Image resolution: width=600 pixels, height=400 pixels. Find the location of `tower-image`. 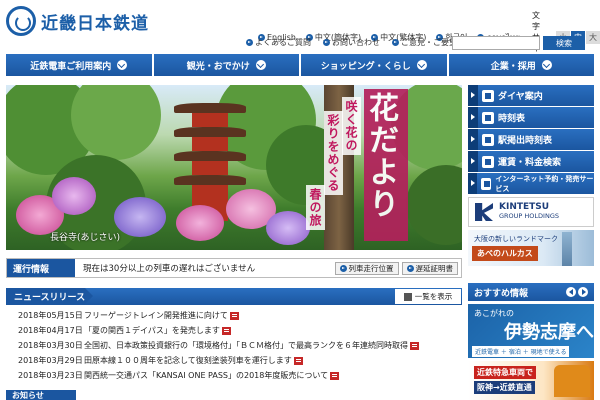

tower-image is located at coordinates (567, 249).